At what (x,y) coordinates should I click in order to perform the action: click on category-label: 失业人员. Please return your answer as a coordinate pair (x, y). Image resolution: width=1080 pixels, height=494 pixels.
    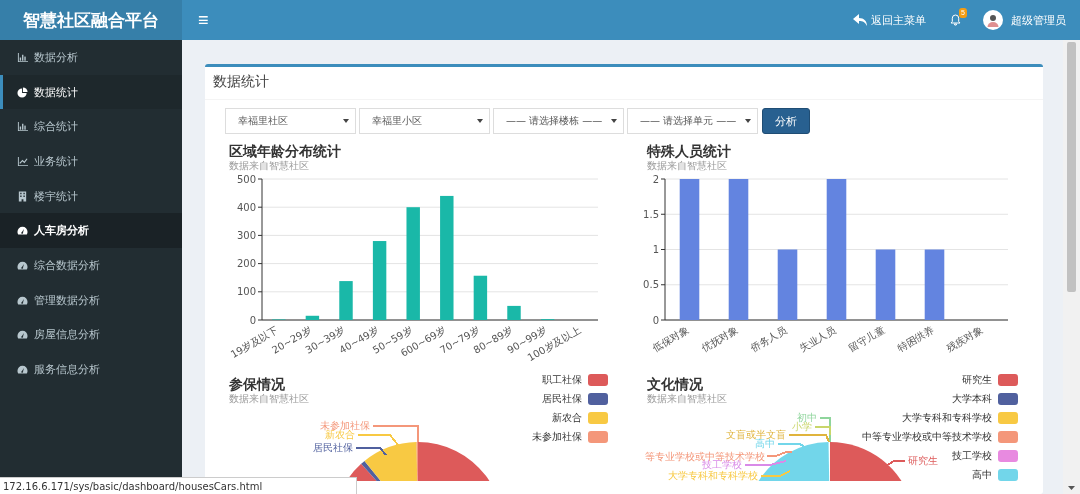
    Looking at the image, I should click on (817, 339).